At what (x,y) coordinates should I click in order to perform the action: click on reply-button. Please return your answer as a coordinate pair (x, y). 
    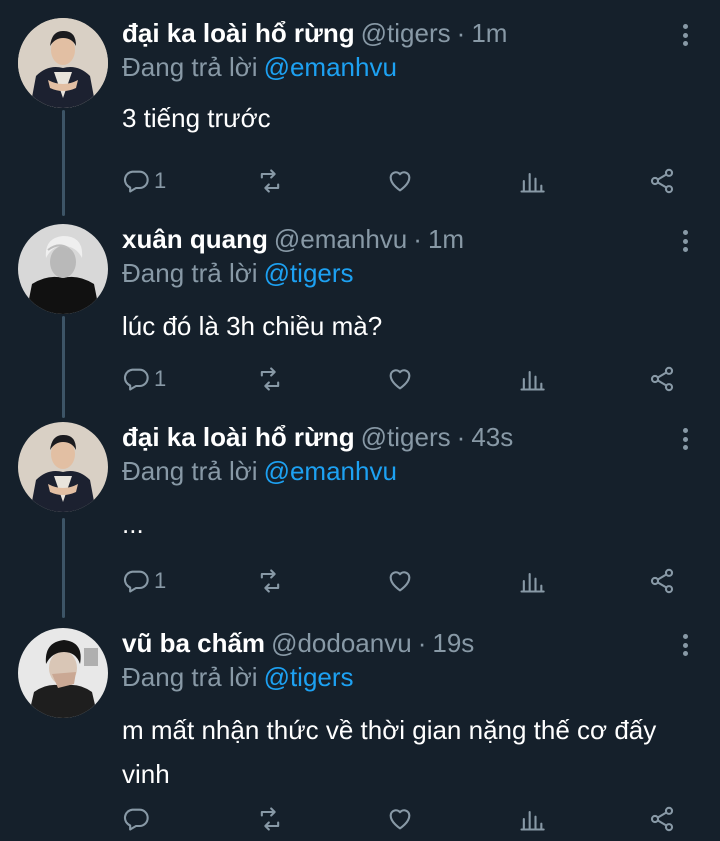
    Looking at the image, I should click on (138, 819).